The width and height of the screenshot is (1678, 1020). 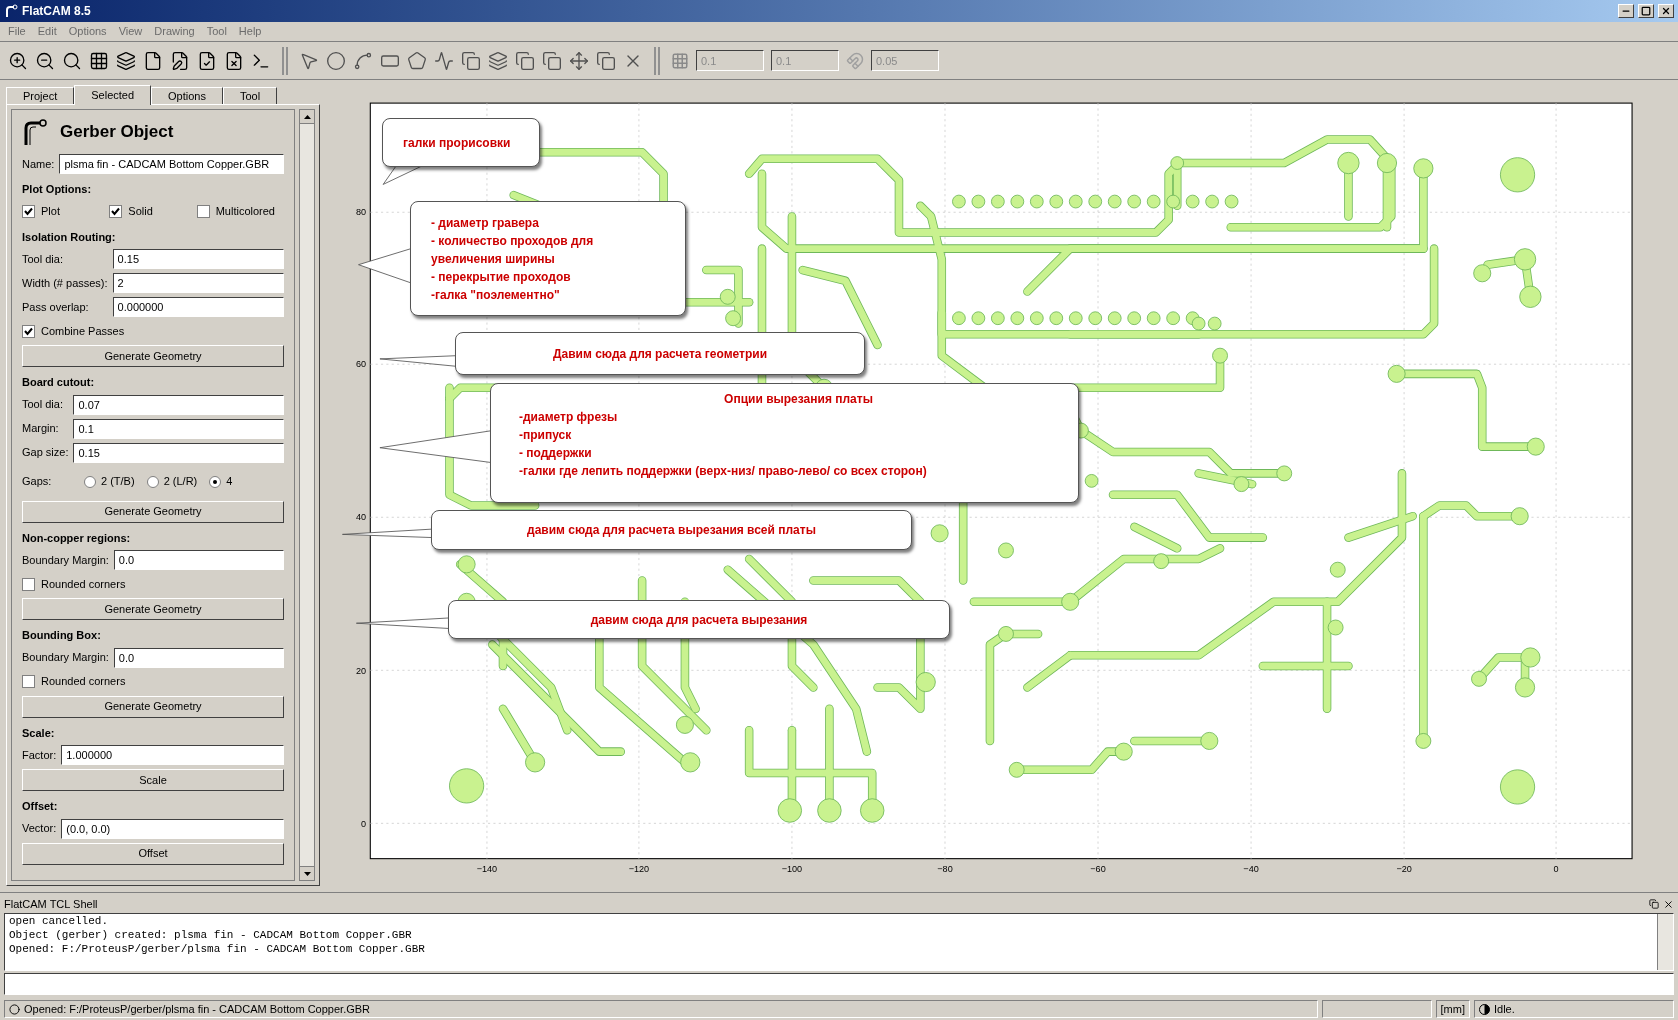 What do you see at coordinates (47, 31) in the screenshot?
I see `menu-item: Edit` at bounding box center [47, 31].